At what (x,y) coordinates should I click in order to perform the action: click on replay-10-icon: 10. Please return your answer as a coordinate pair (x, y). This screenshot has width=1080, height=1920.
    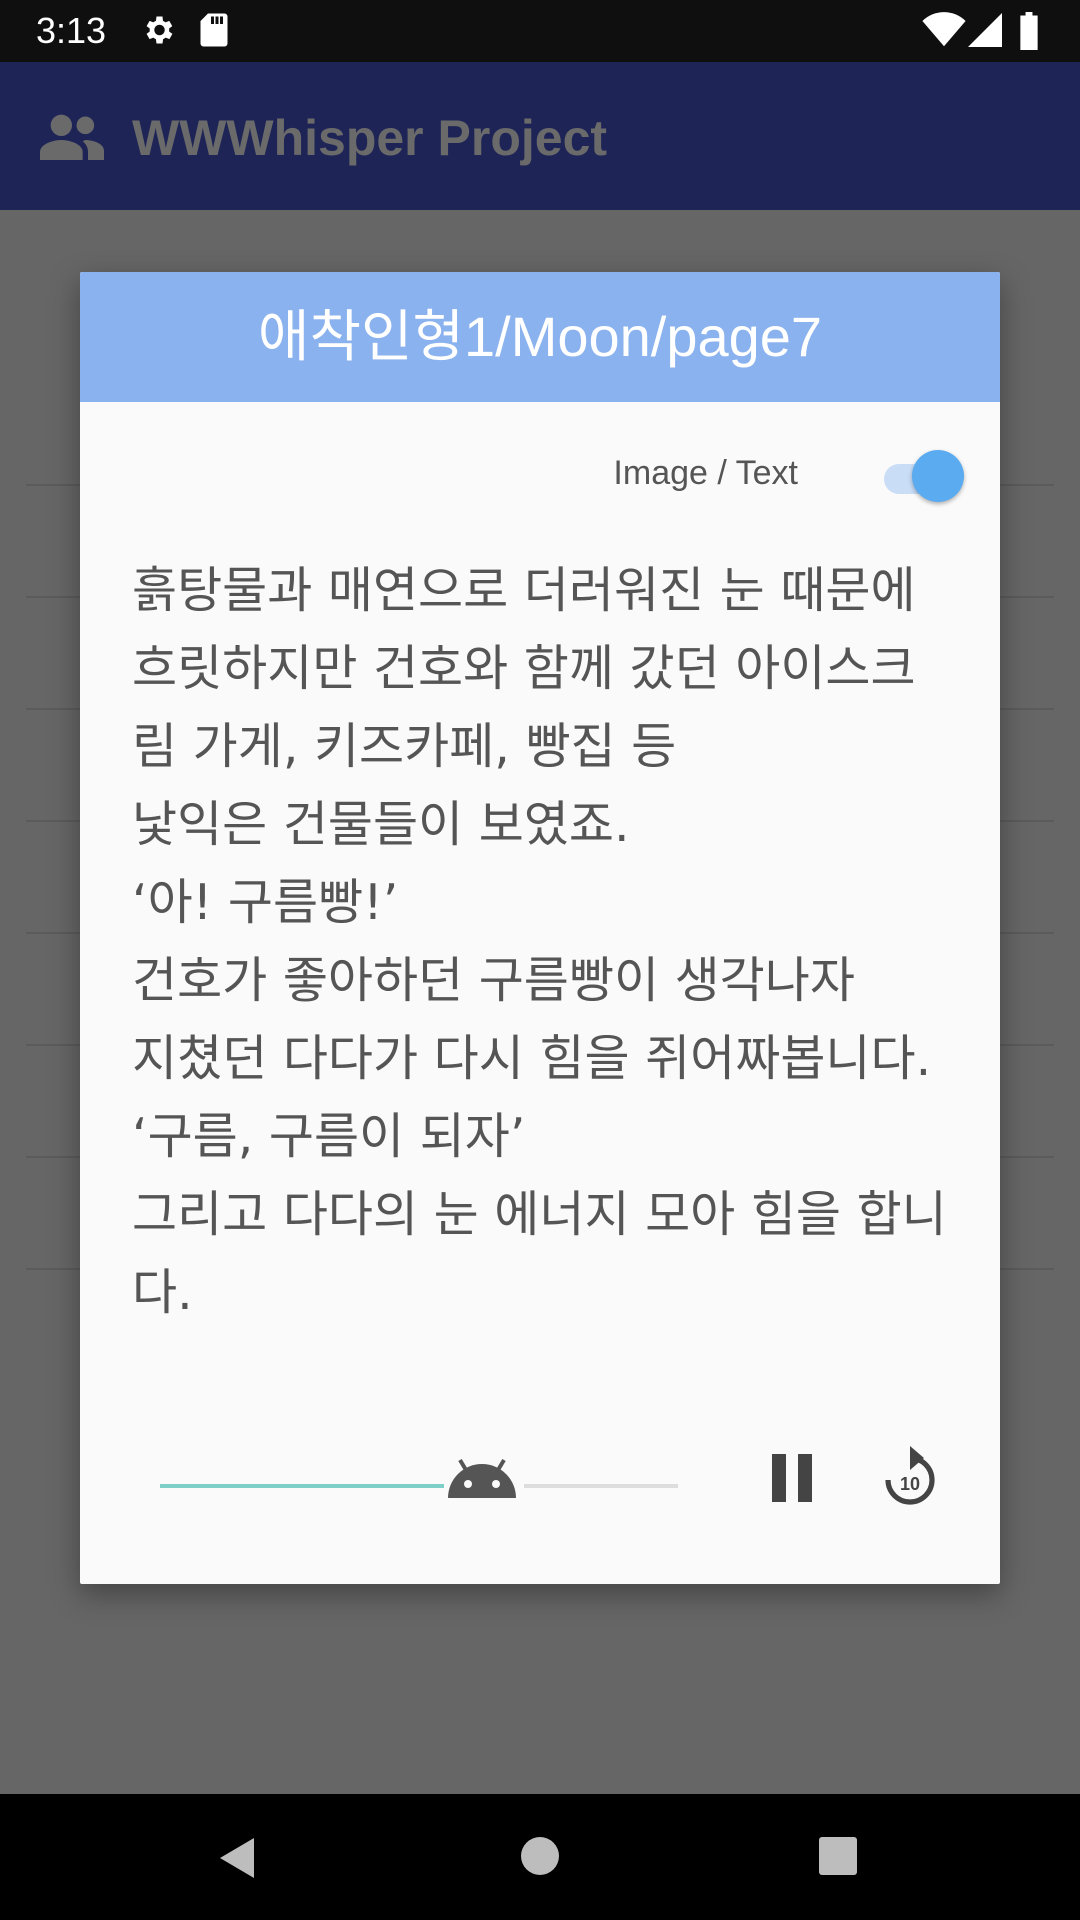
    Looking at the image, I should click on (910, 1480).